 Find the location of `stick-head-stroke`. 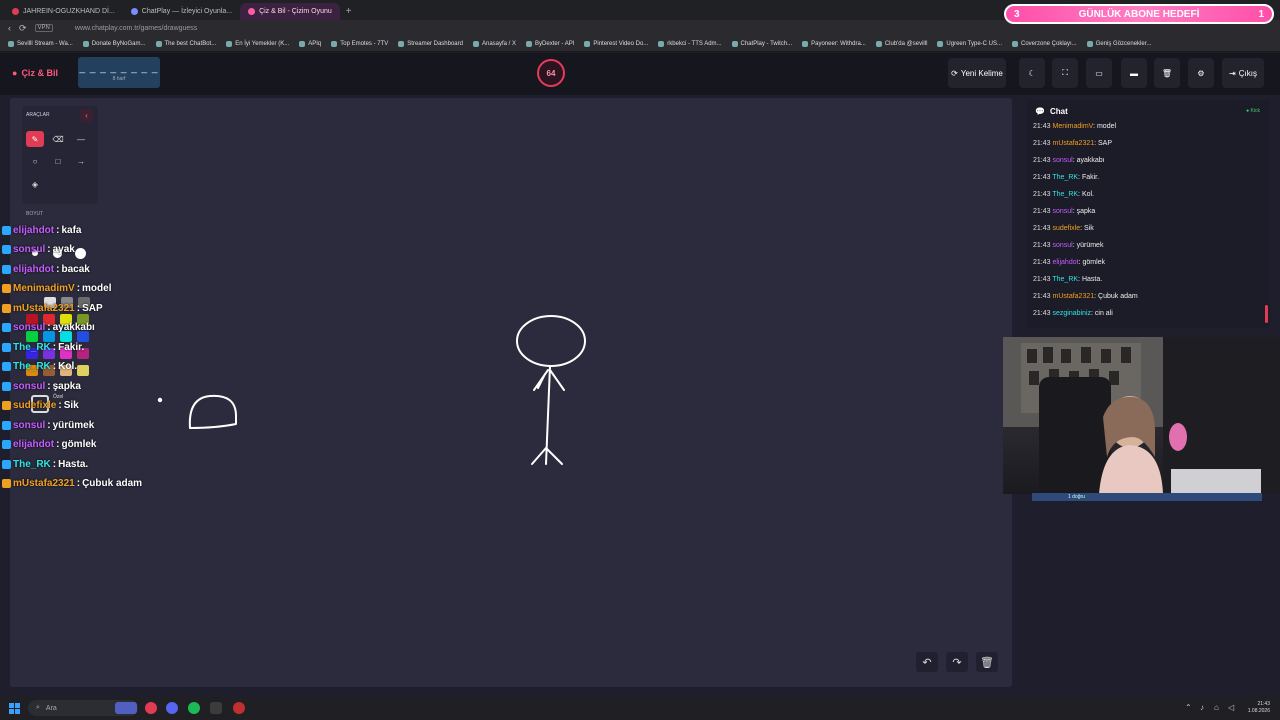

stick-head-stroke is located at coordinates (551, 341).